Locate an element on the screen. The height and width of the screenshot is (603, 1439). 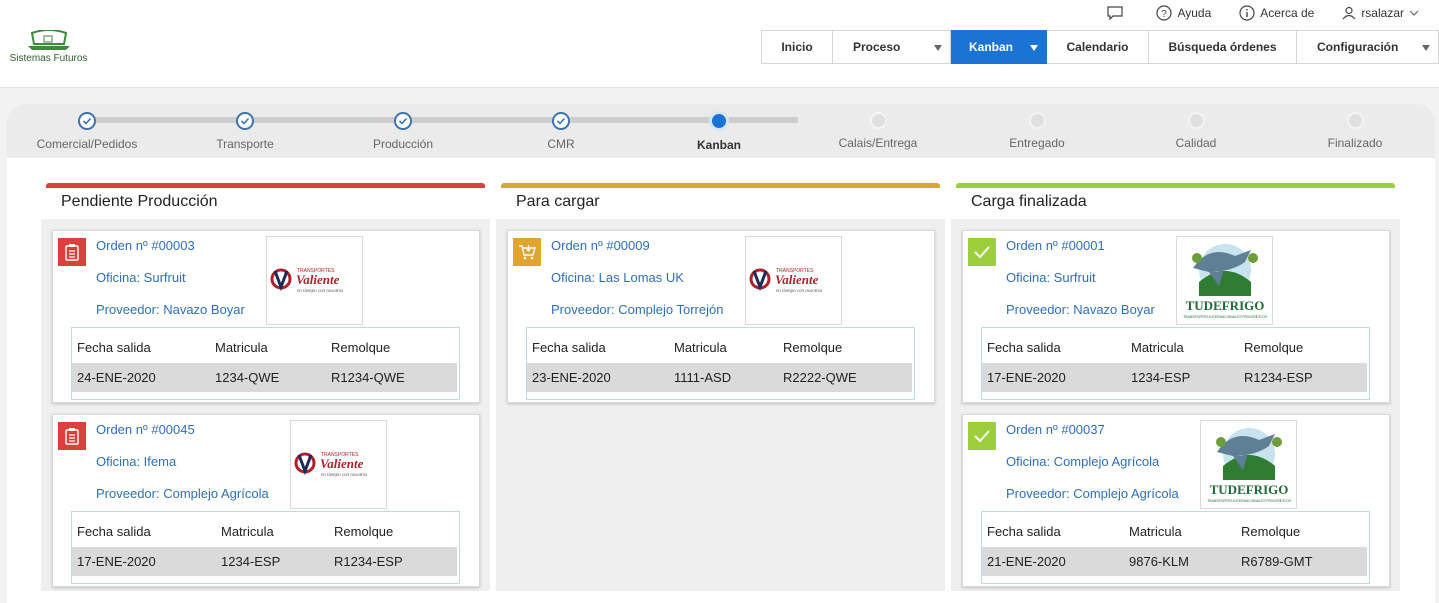
step-label: Comercial/Pedidos is located at coordinates (87, 144).